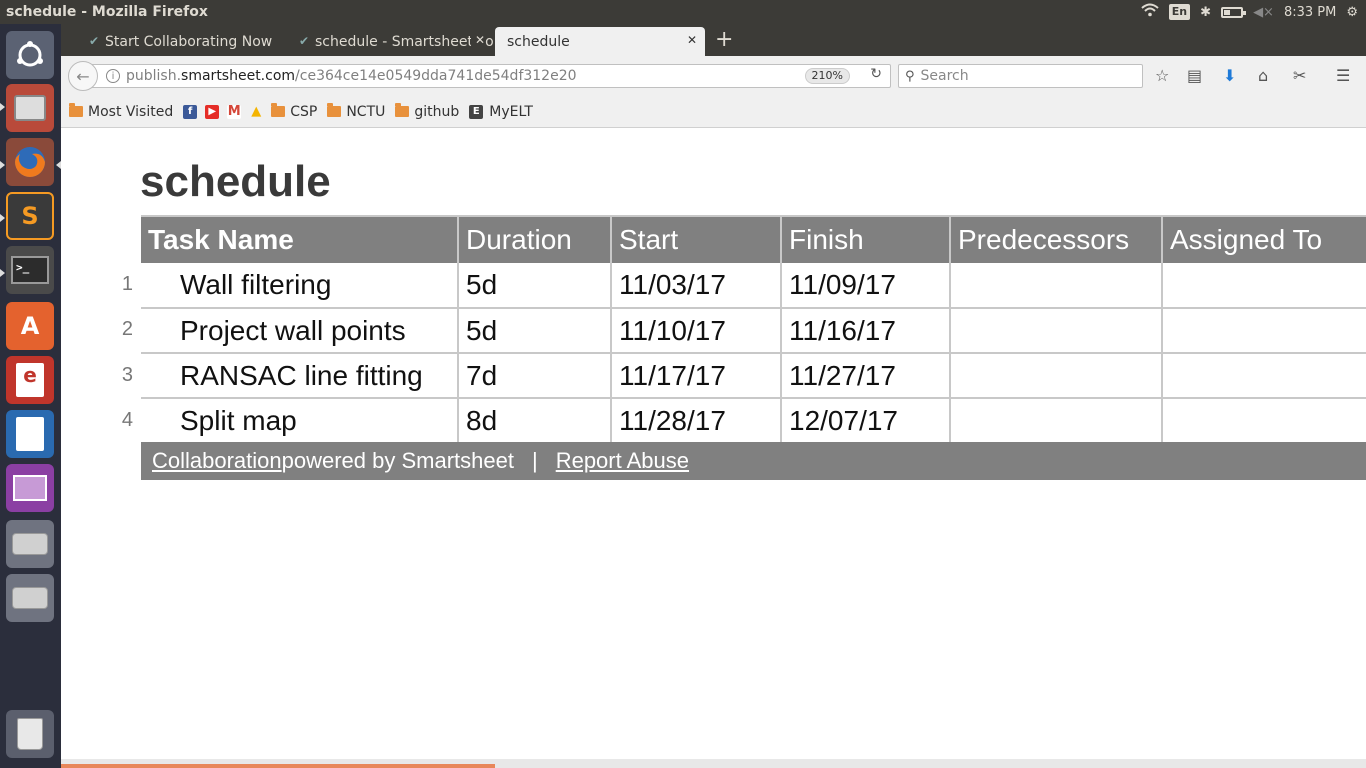 The image size is (1366, 768). Describe the element at coordinates (1150, 12) in the screenshot. I see `wifi-icon` at that location.